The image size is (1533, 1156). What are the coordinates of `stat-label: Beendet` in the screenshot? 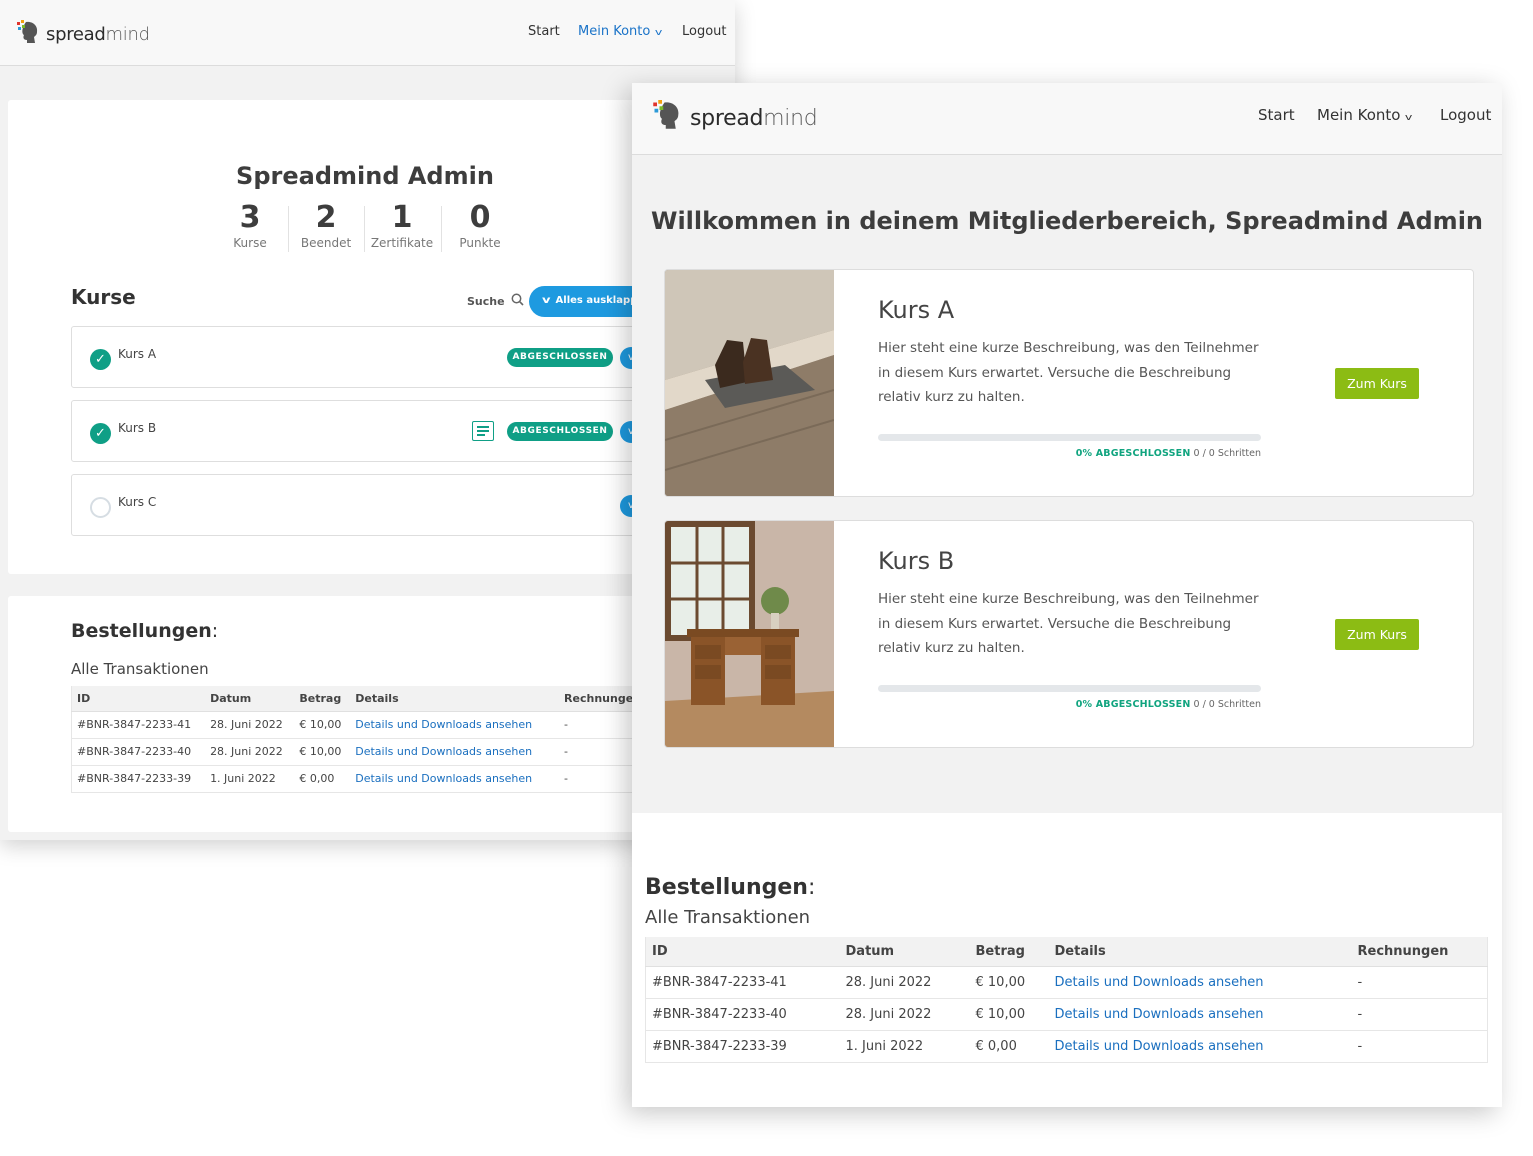 It's located at (326, 243).